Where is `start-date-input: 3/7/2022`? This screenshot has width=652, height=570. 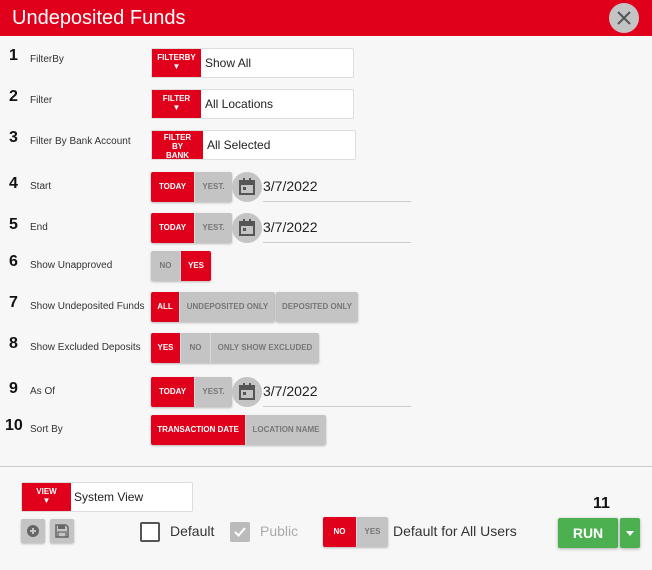 start-date-input: 3/7/2022 is located at coordinates (337, 187).